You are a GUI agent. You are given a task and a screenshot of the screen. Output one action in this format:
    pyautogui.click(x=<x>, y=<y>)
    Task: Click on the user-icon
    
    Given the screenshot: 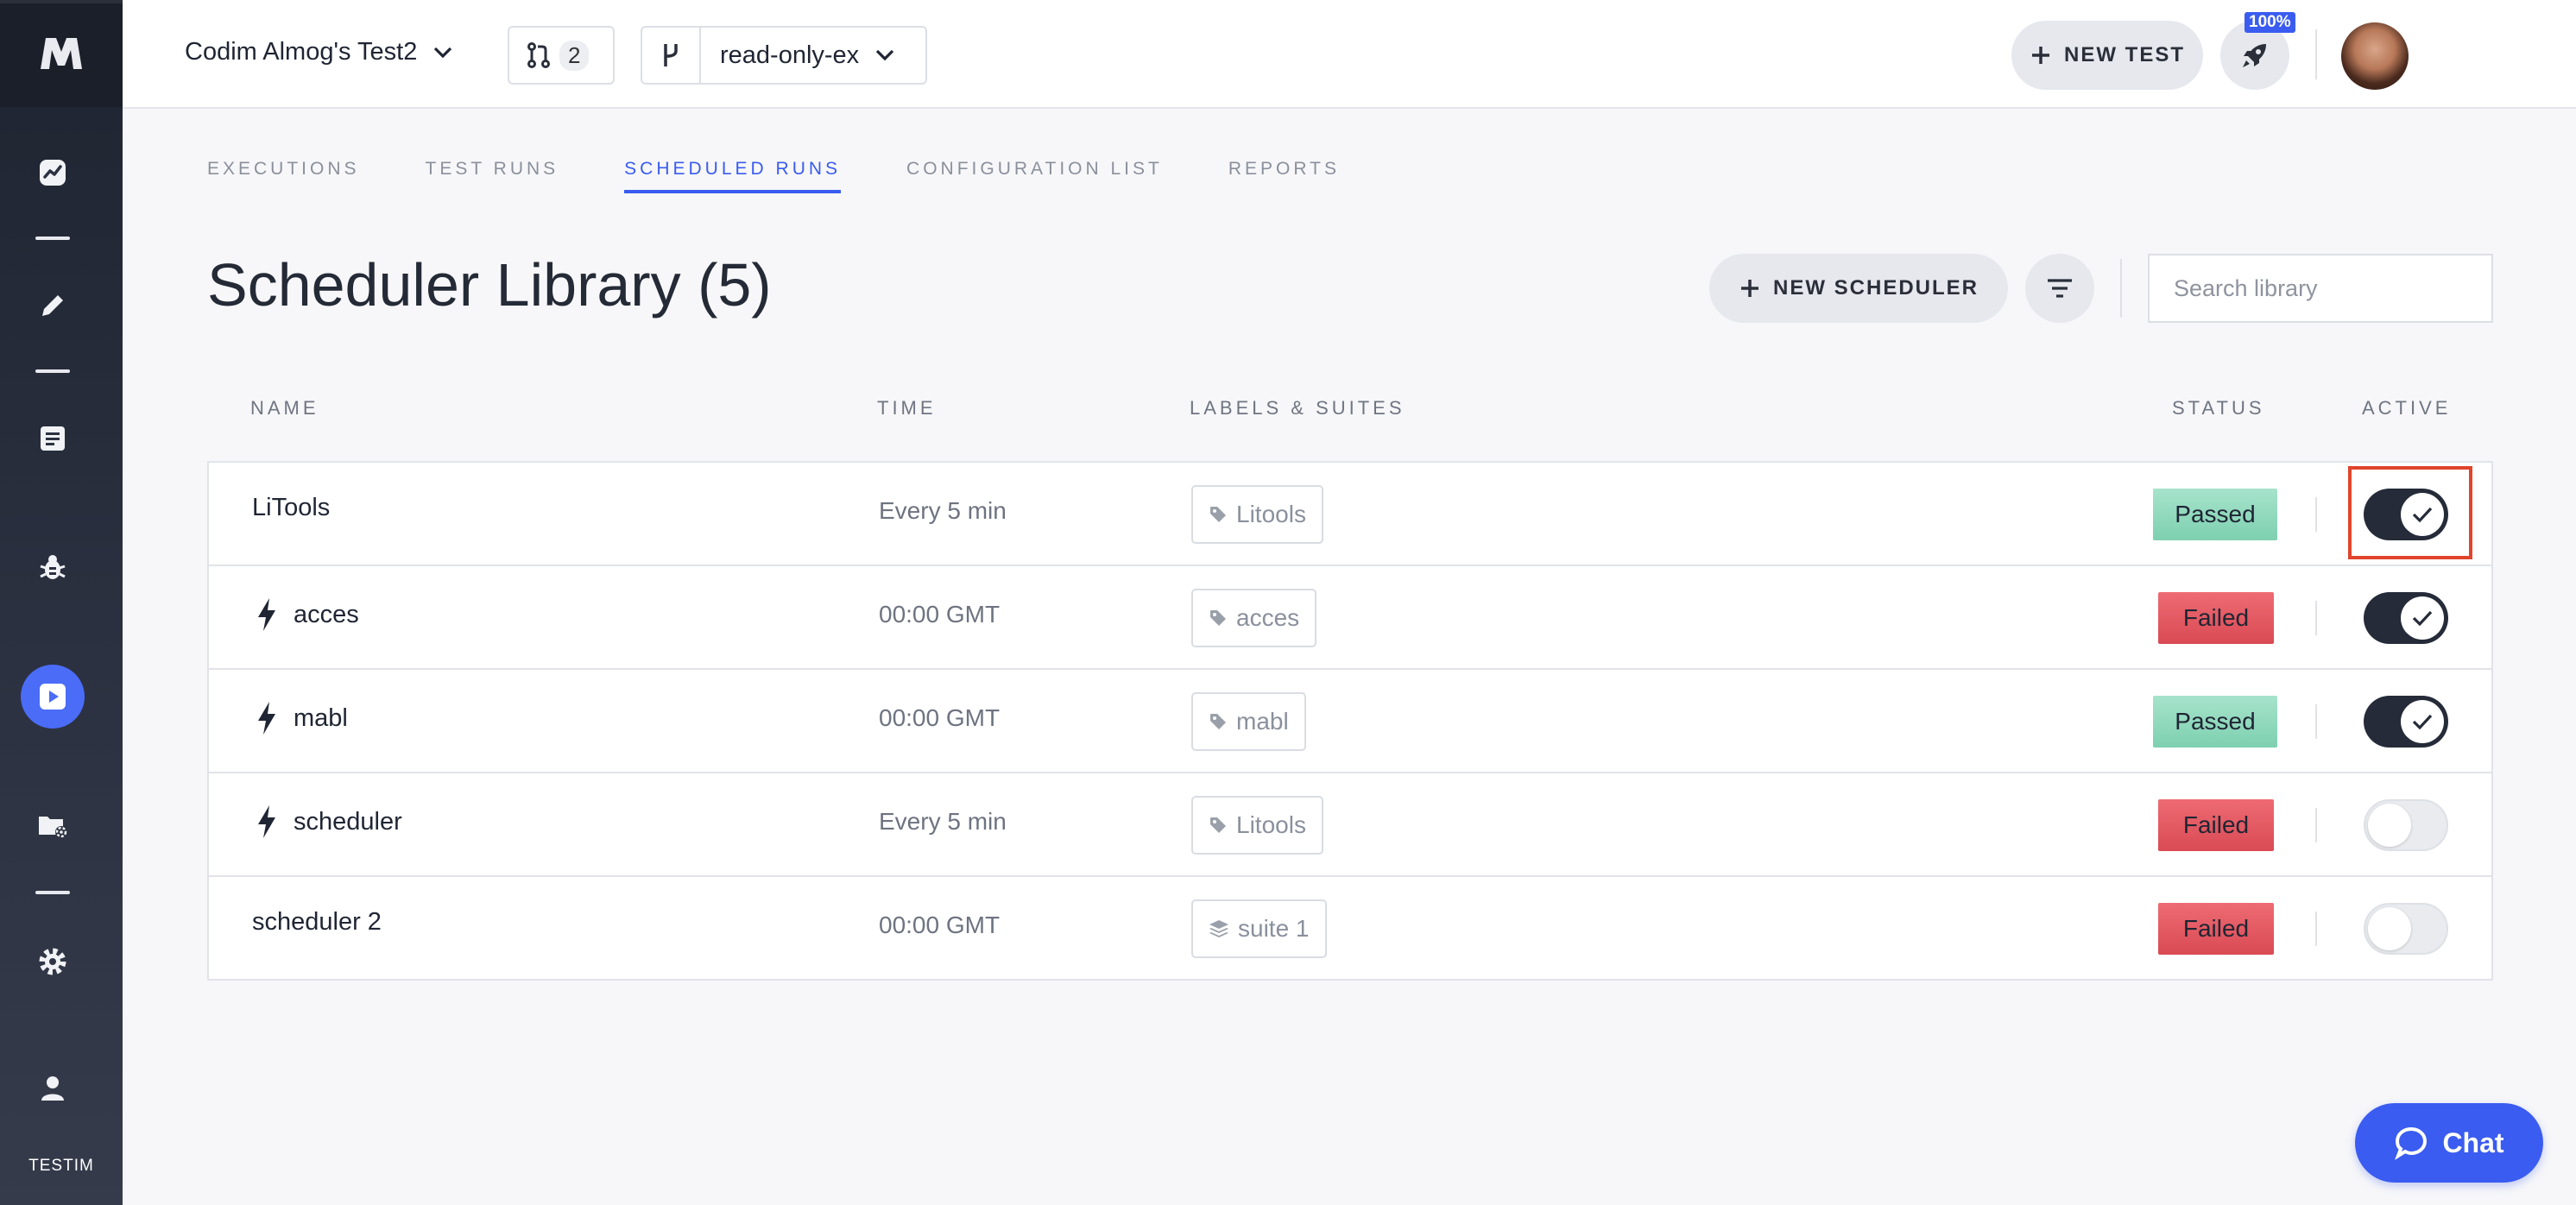 What is the action you would take?
    pyautogui.click(x=52, y=1087)
    